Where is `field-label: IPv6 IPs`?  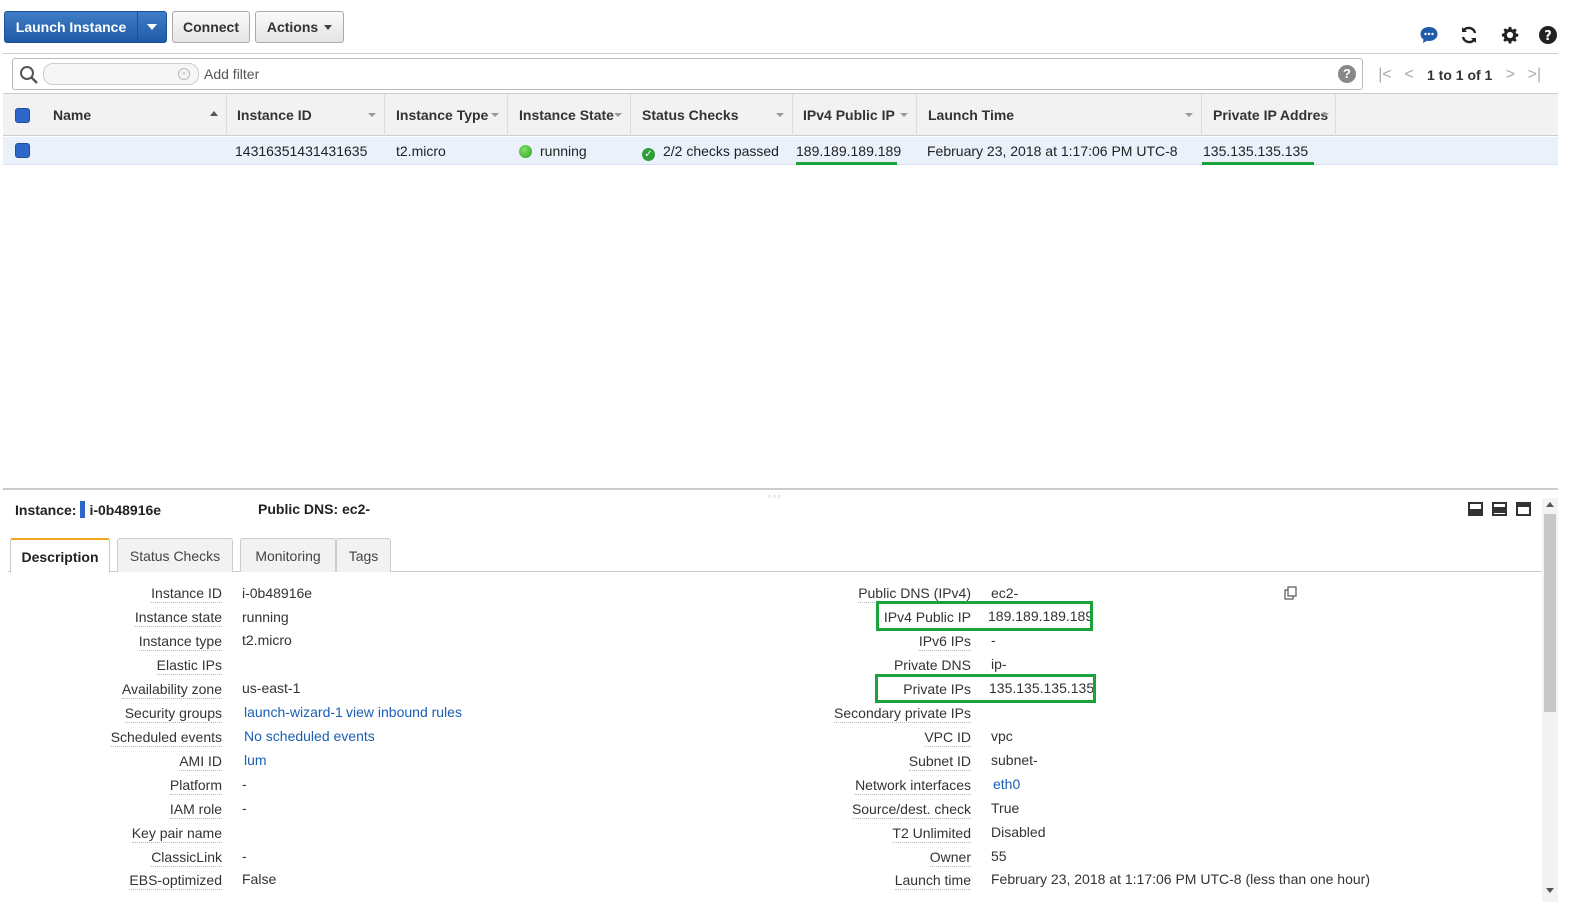 field-label: IPv6 IPs is located at coordinates (944, 642).